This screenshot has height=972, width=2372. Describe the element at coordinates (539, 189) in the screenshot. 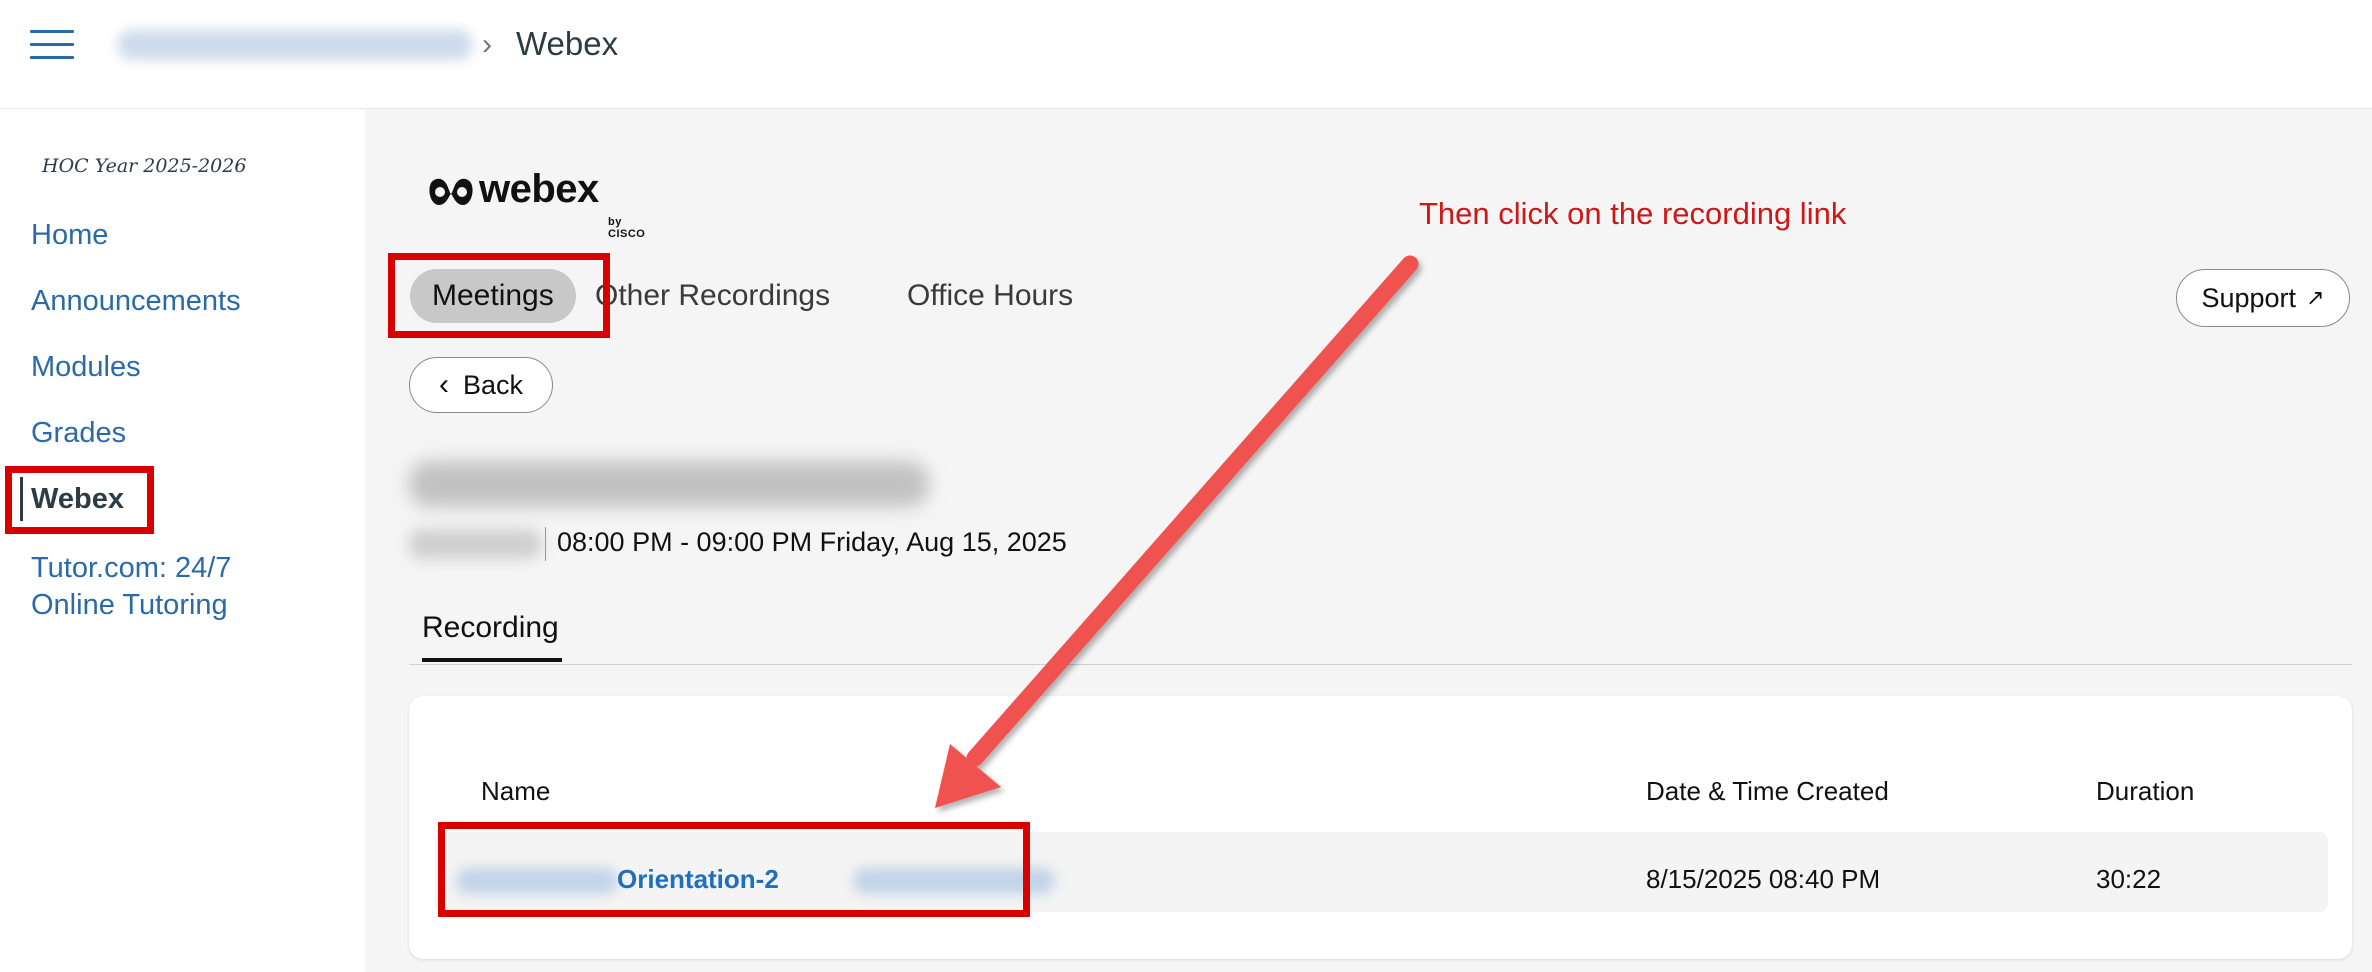

I see `webex-logo-text: webex` at that location.